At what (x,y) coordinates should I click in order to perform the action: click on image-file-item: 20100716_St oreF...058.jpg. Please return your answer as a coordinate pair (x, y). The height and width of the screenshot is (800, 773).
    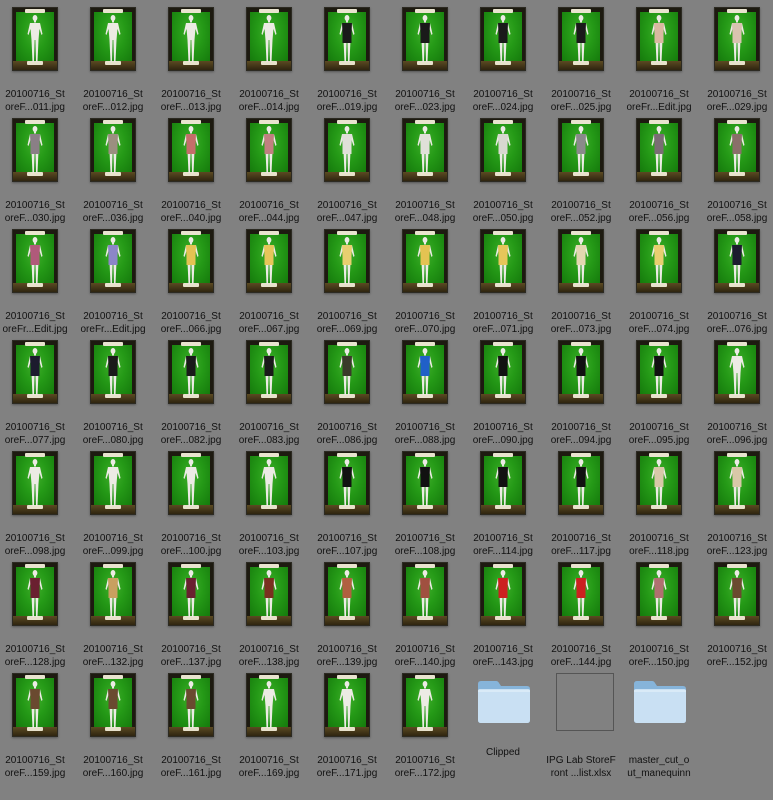
    Looking at the image, I should click on (735, 167).